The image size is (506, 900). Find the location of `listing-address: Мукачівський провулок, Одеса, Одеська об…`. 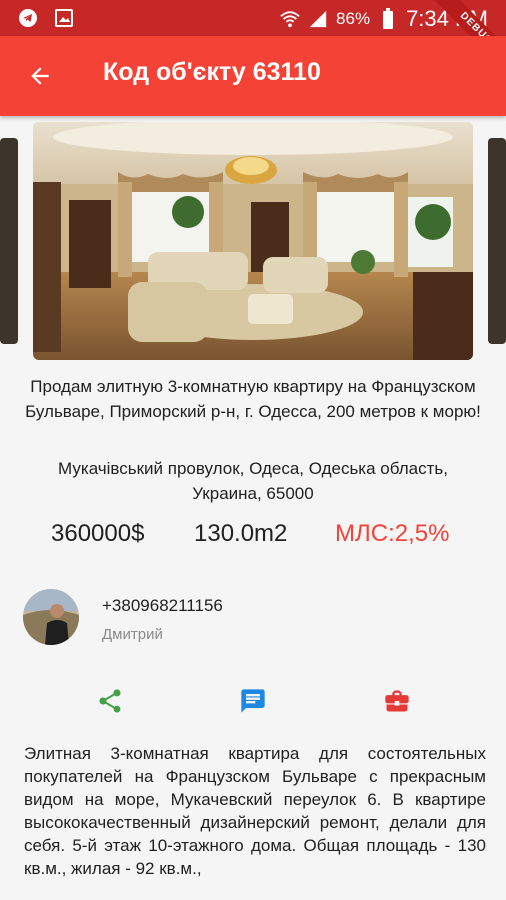

listing-address: Мукачівський провулок, Одеса, Одеська об… is located at coordinates (253, 481).